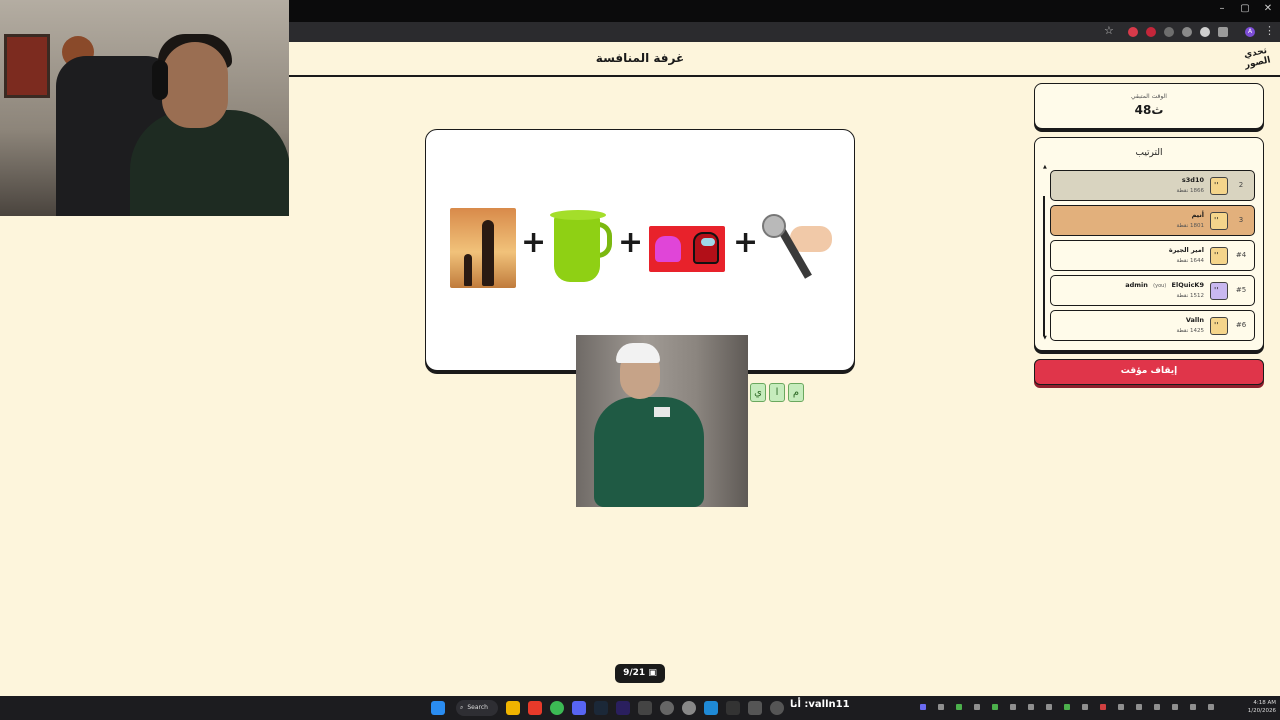  What do you see at coordinates (1241, 325) in the screenshot?
I see `rank-number: #6` at bounding box center [1241, 325].